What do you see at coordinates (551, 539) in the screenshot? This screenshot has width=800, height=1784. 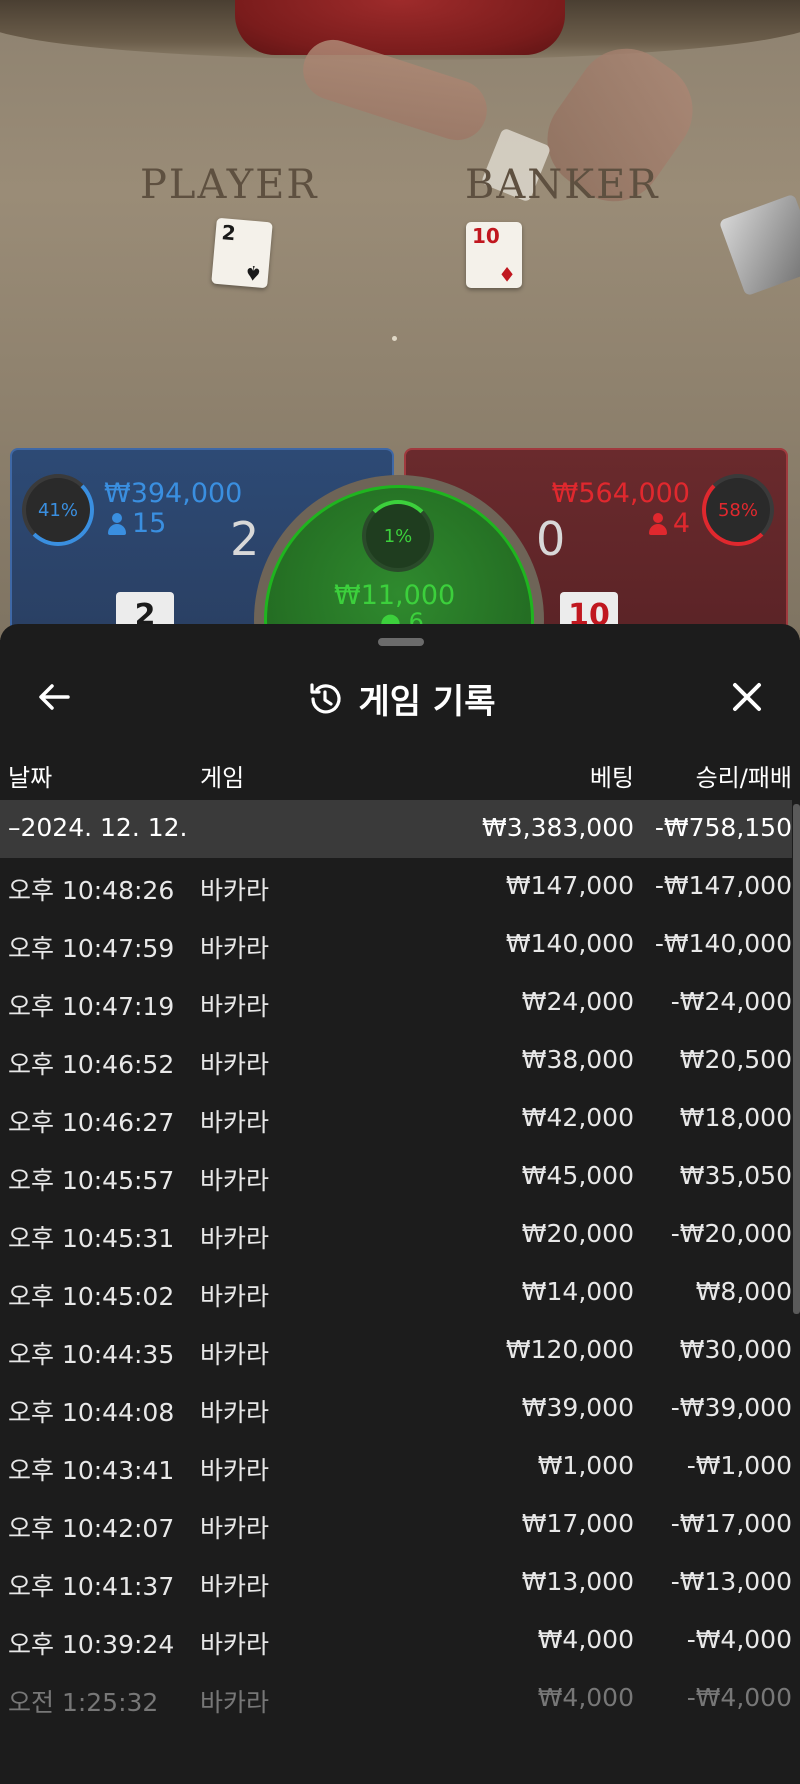 I see `banker-score: 0` at bounding box center [551, 539].